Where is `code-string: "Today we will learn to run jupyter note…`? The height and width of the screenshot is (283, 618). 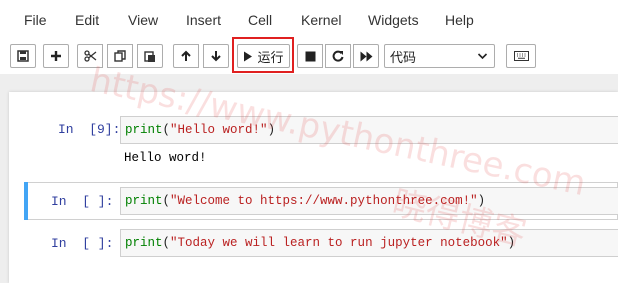 code-string: "Today we will learn to run jupyter note… is located at coordinates (339, 243).